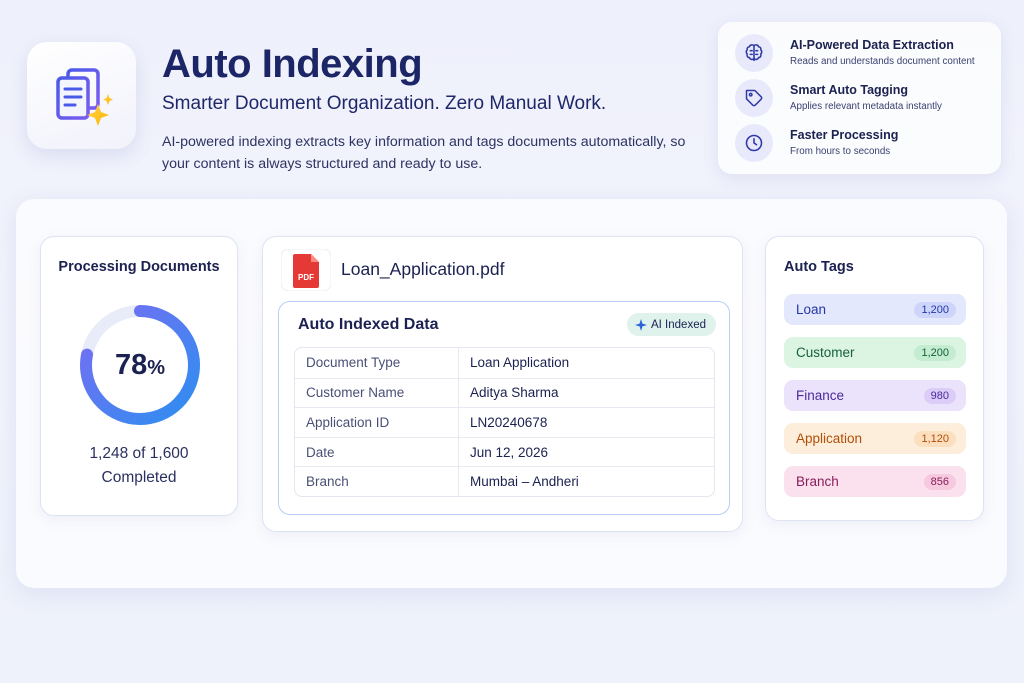  I want to click on tag-label: Application, so click(829, 438).